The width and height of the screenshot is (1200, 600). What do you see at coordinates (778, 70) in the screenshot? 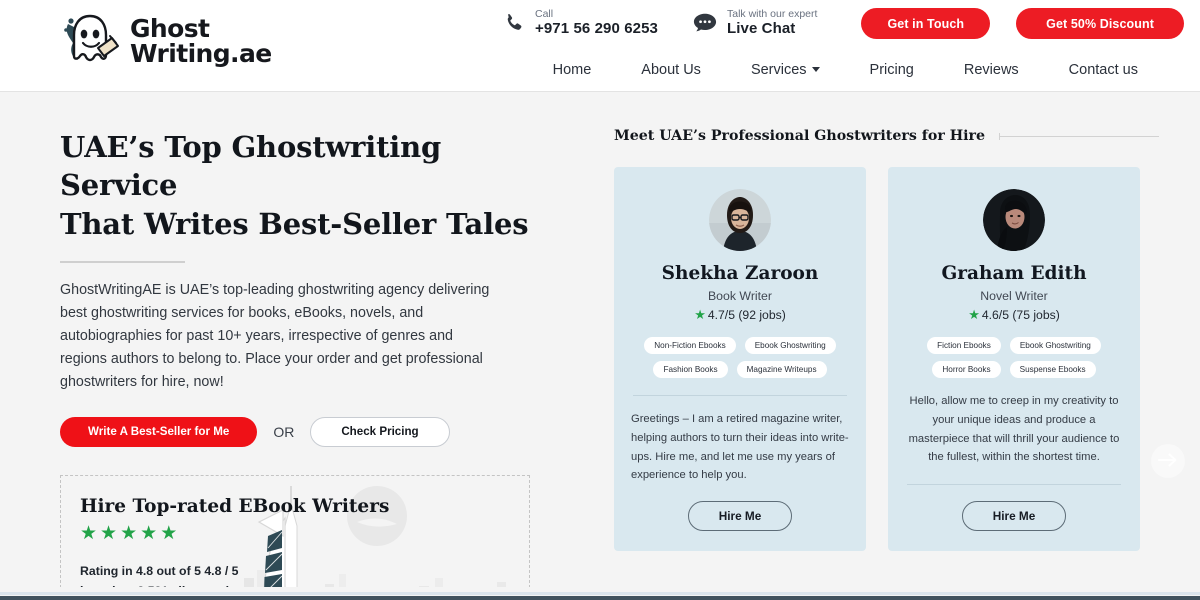
I see `nav-services-label: Services` at bounding box center [778, 70].